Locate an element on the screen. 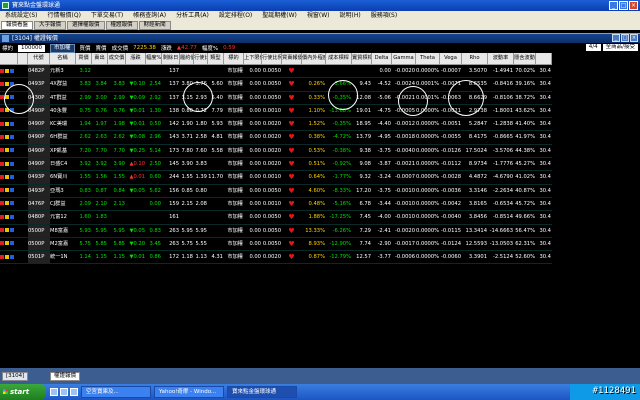  sub-close-button: × is located at coordinates (634, 38).